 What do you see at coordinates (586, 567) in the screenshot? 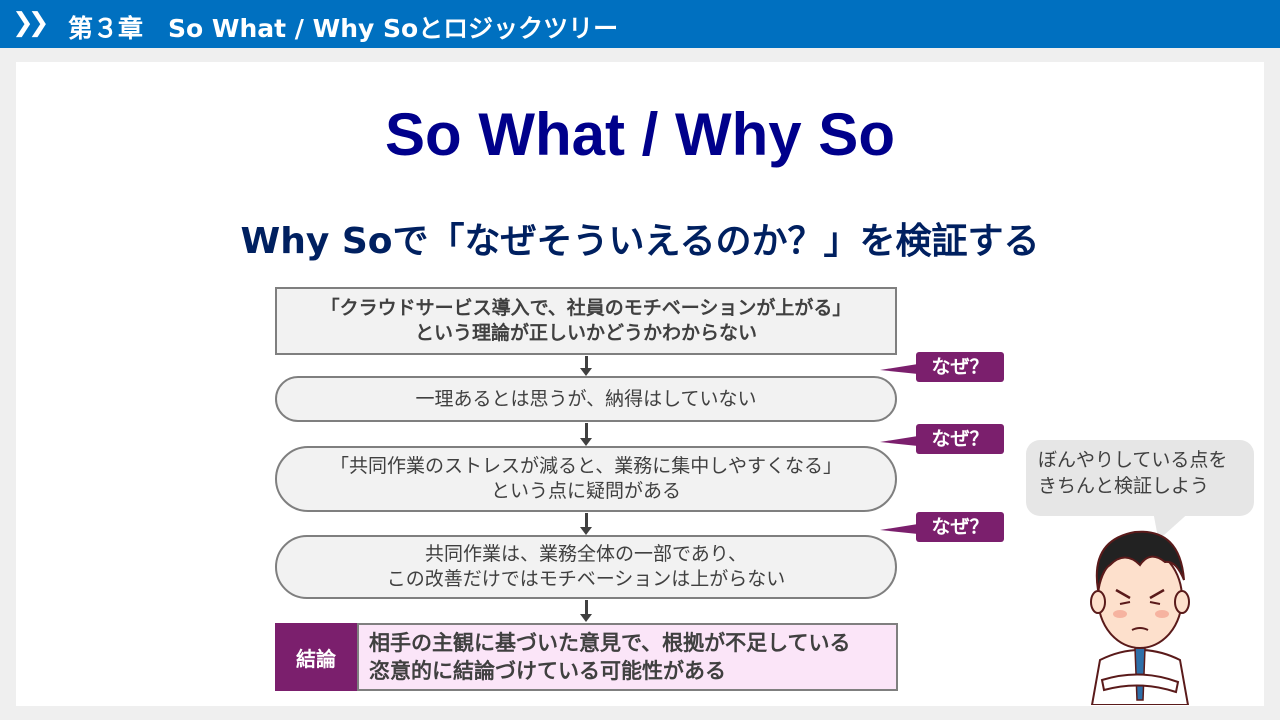
I see `step-box-4: 共同作業は、業務全体の一部であり、 この改善だけではモチベーションは上がらない` at bounding box center [586, 567].